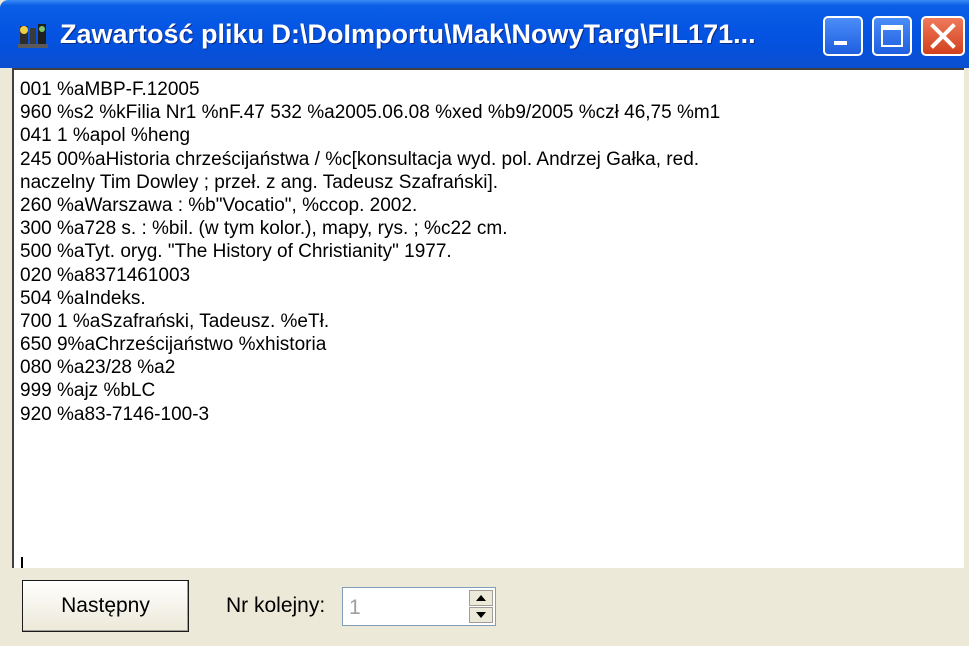  I want to click on close-button, so click(943, 36).